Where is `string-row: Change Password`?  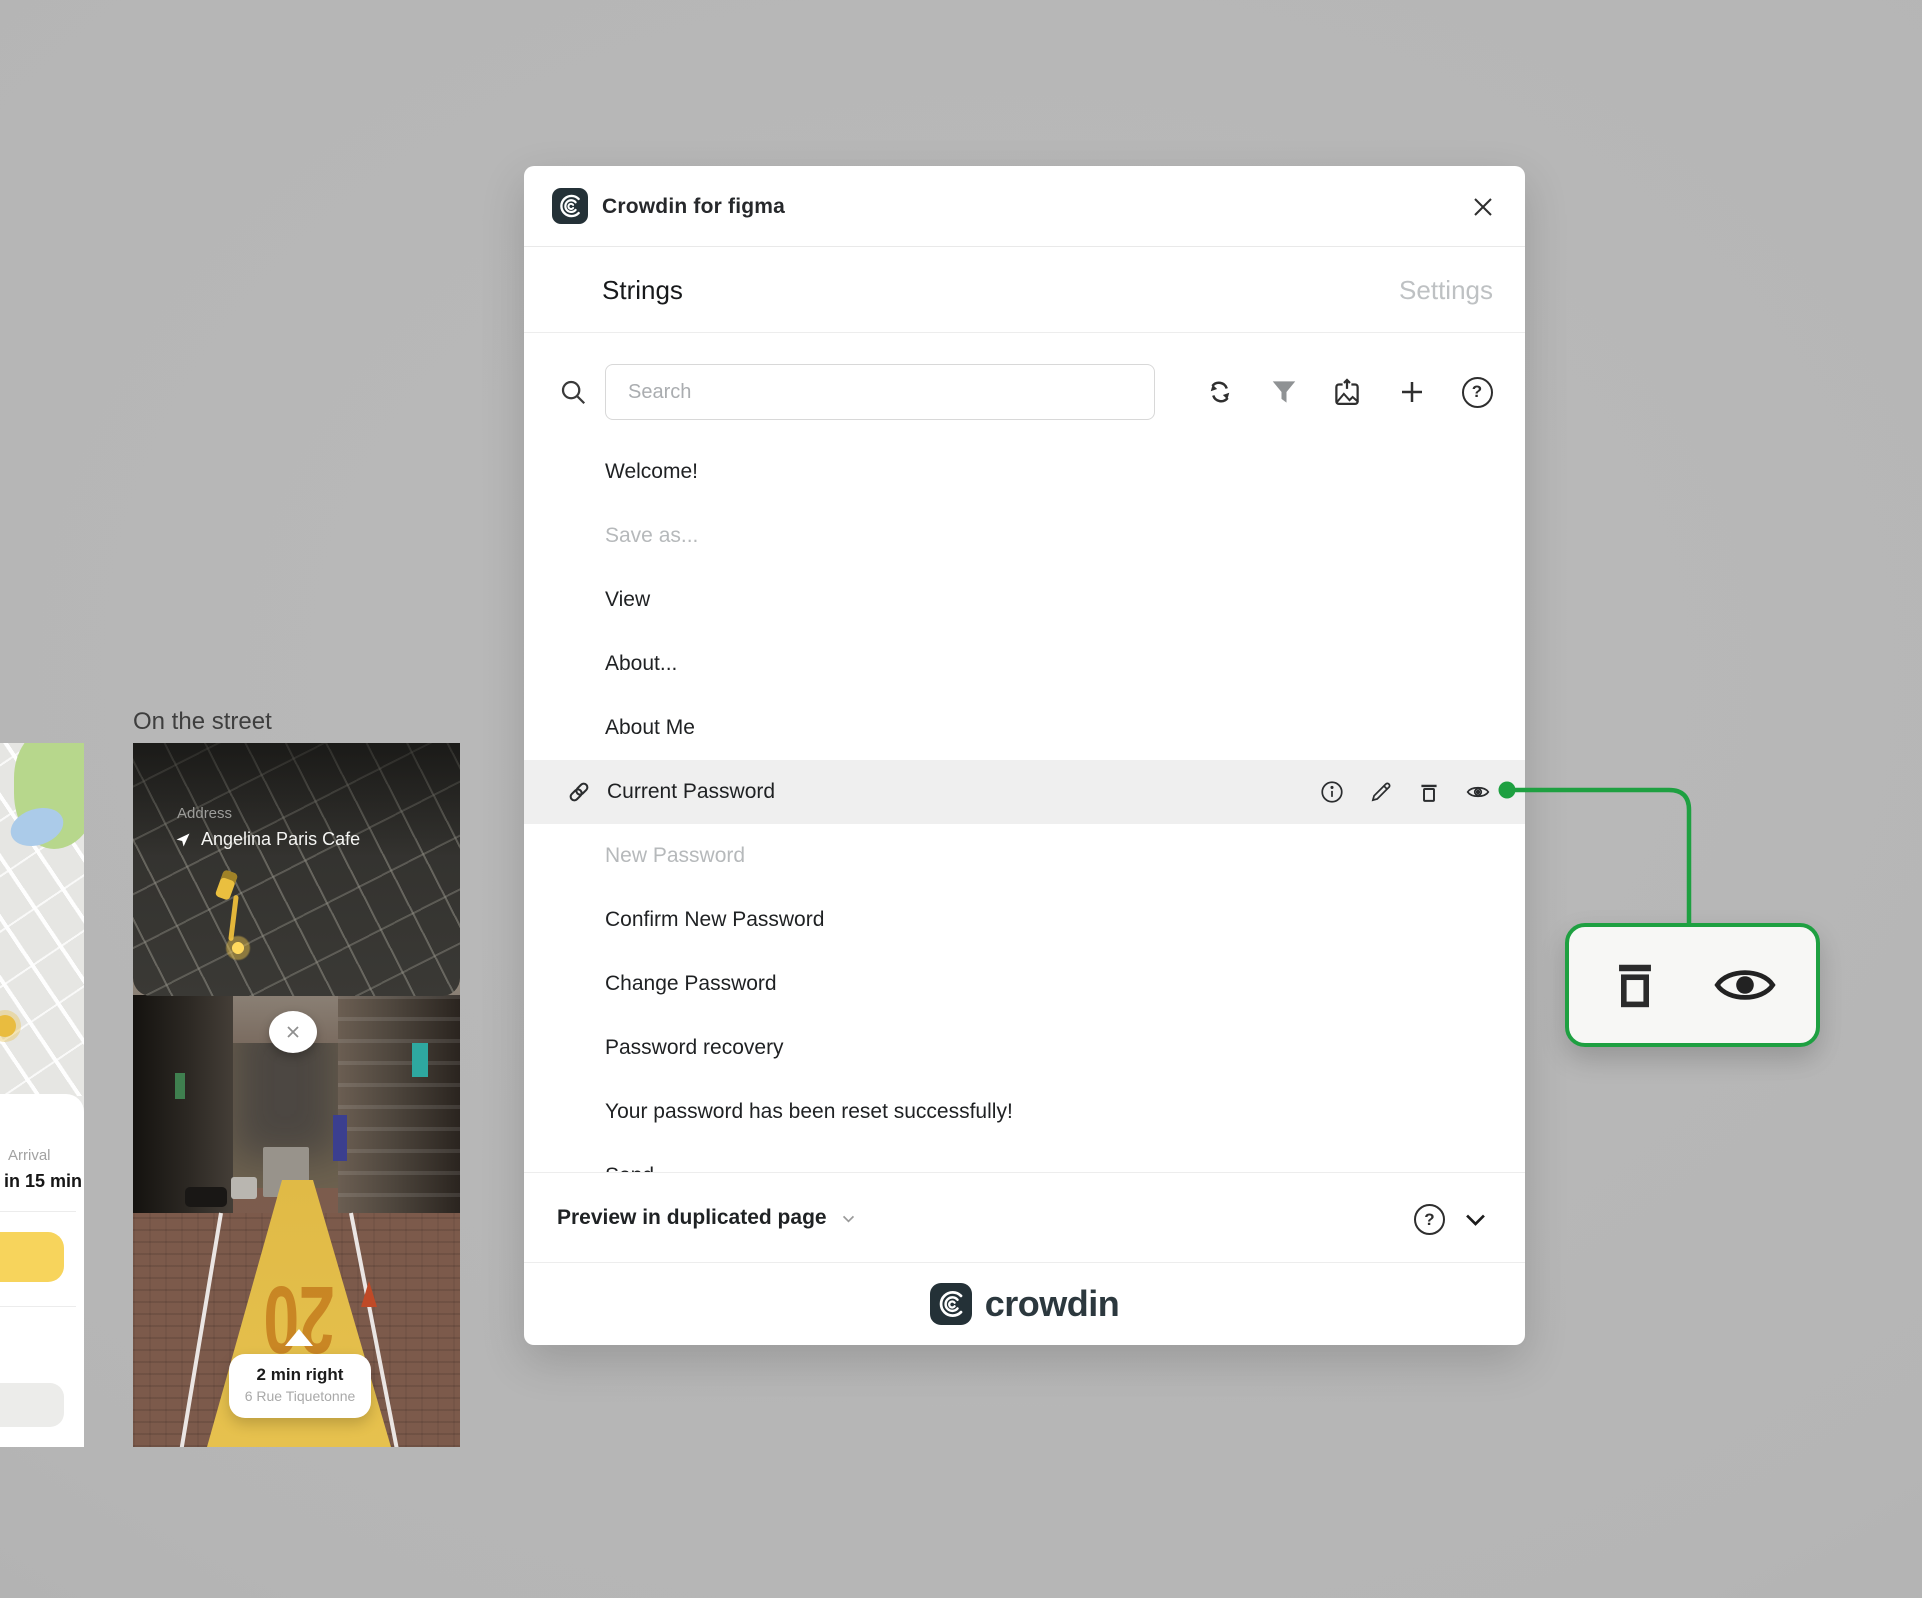 string-row: Change Password is located at coordinates (1024, 984).